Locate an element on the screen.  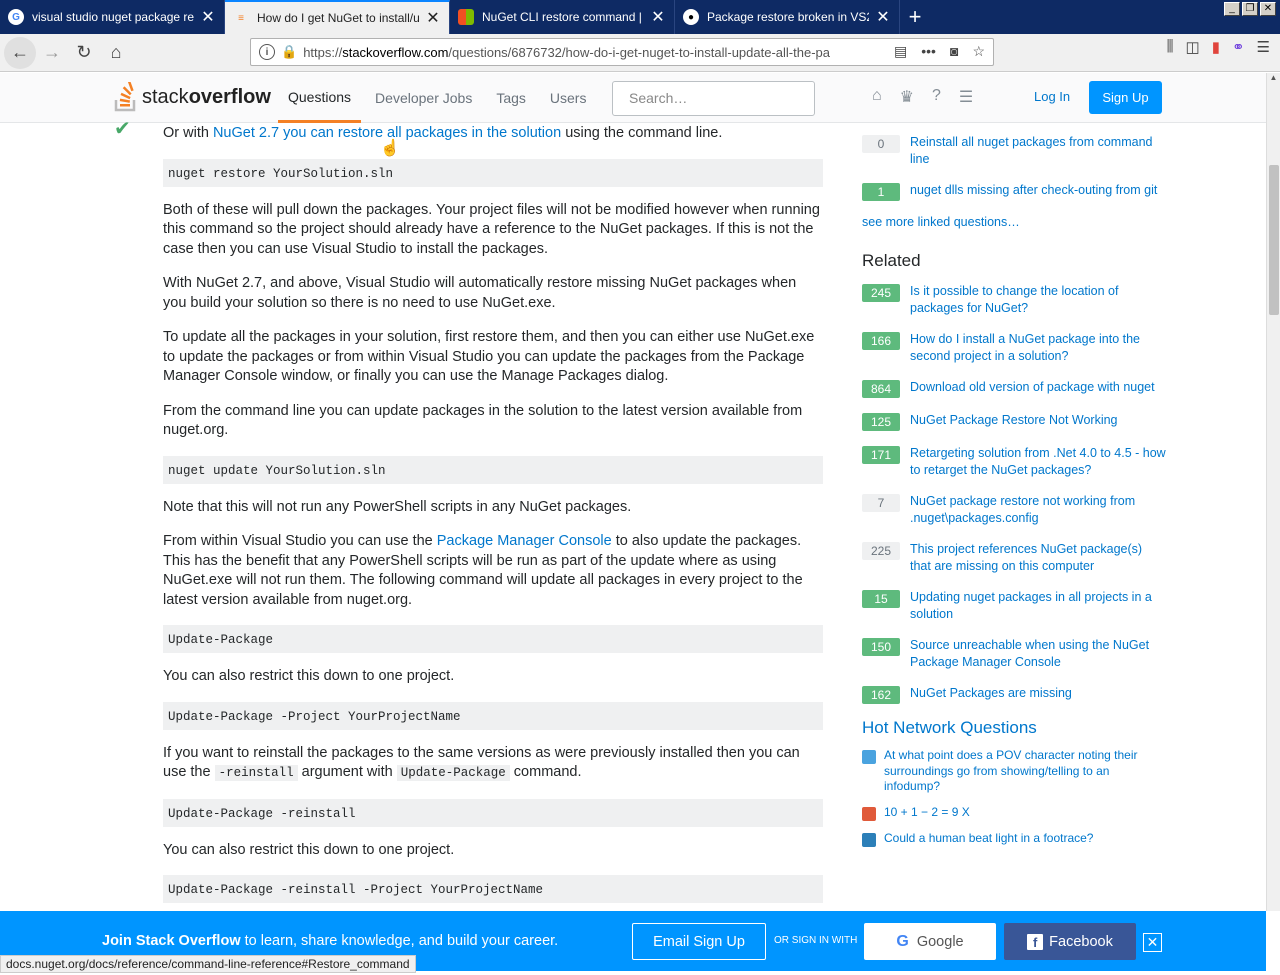
scroll-up-icon: ▲ is located at coordinates (1273, 80).